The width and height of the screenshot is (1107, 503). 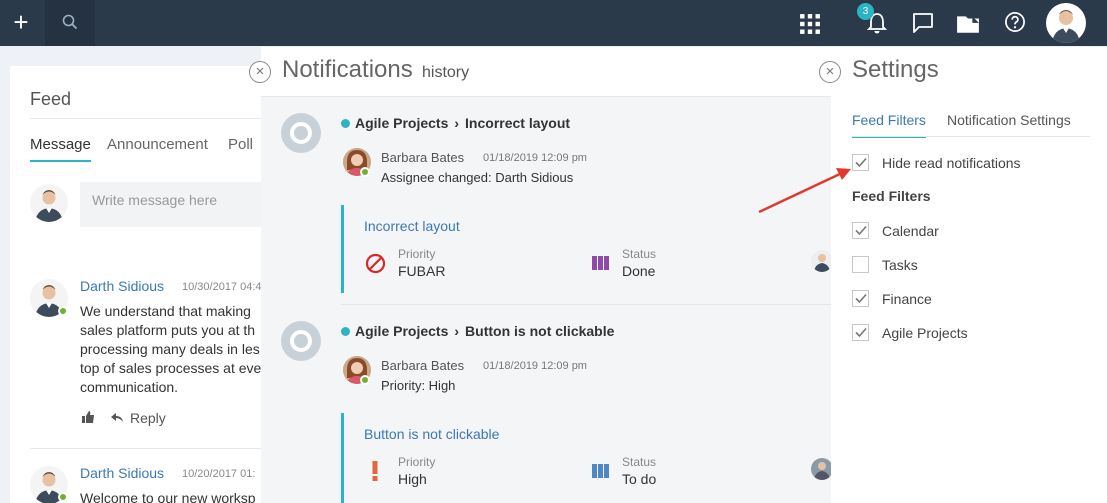 What do you see at coordinates (539, 331) in the screenshot?
I see `task-link: Button is not clickable` at bounding box center [539, 331].